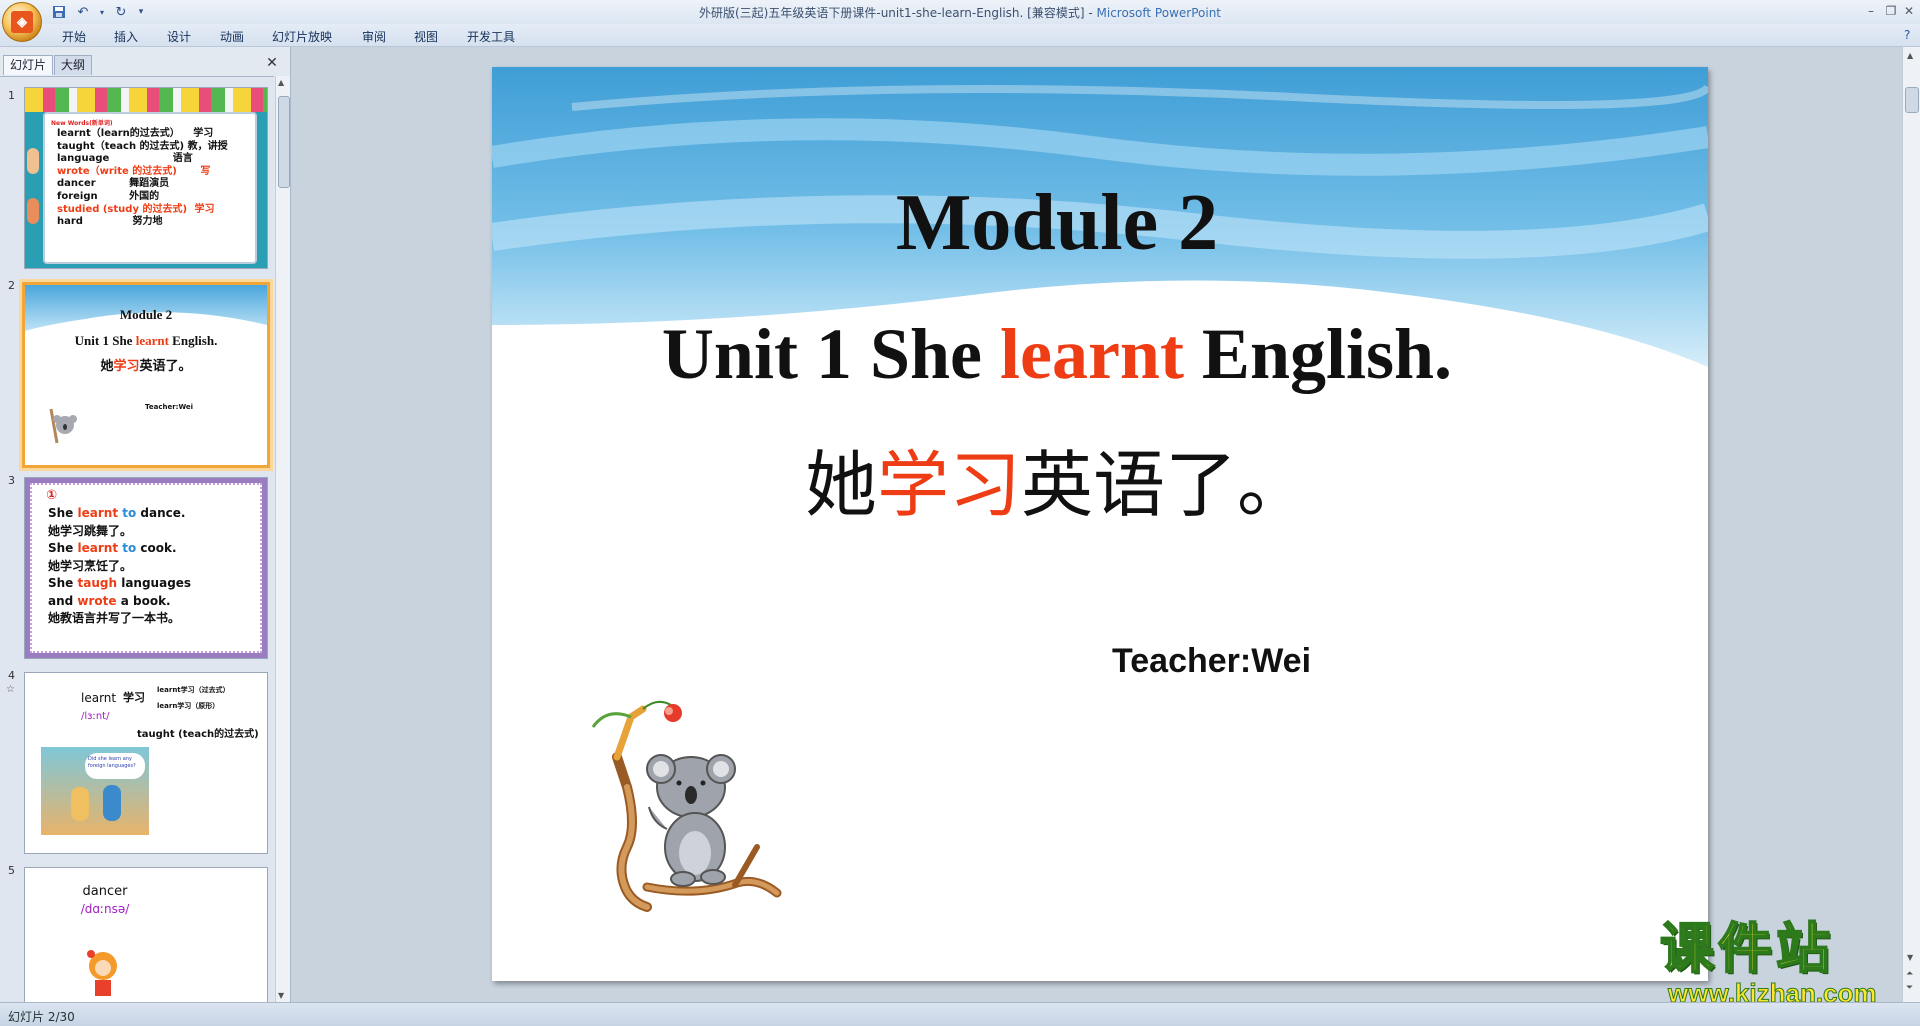  I want to click on app-name: Microsoft PowerPoint, so click(1159, 13).